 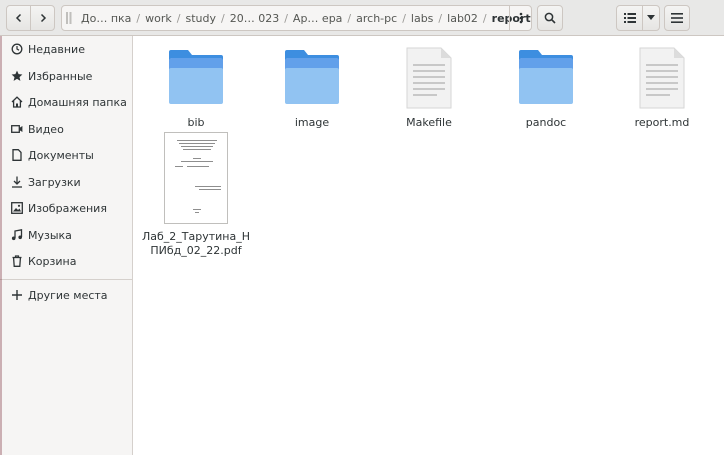 I want to click on sidebar-item-home: Домашняя папка, so click(x=66, y=102).